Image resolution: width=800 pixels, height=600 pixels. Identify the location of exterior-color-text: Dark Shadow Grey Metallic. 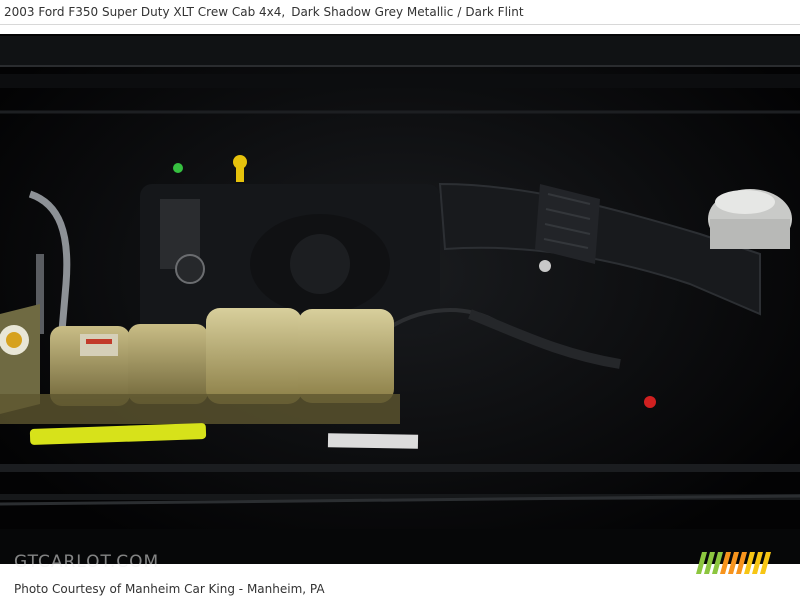
(372, 12).